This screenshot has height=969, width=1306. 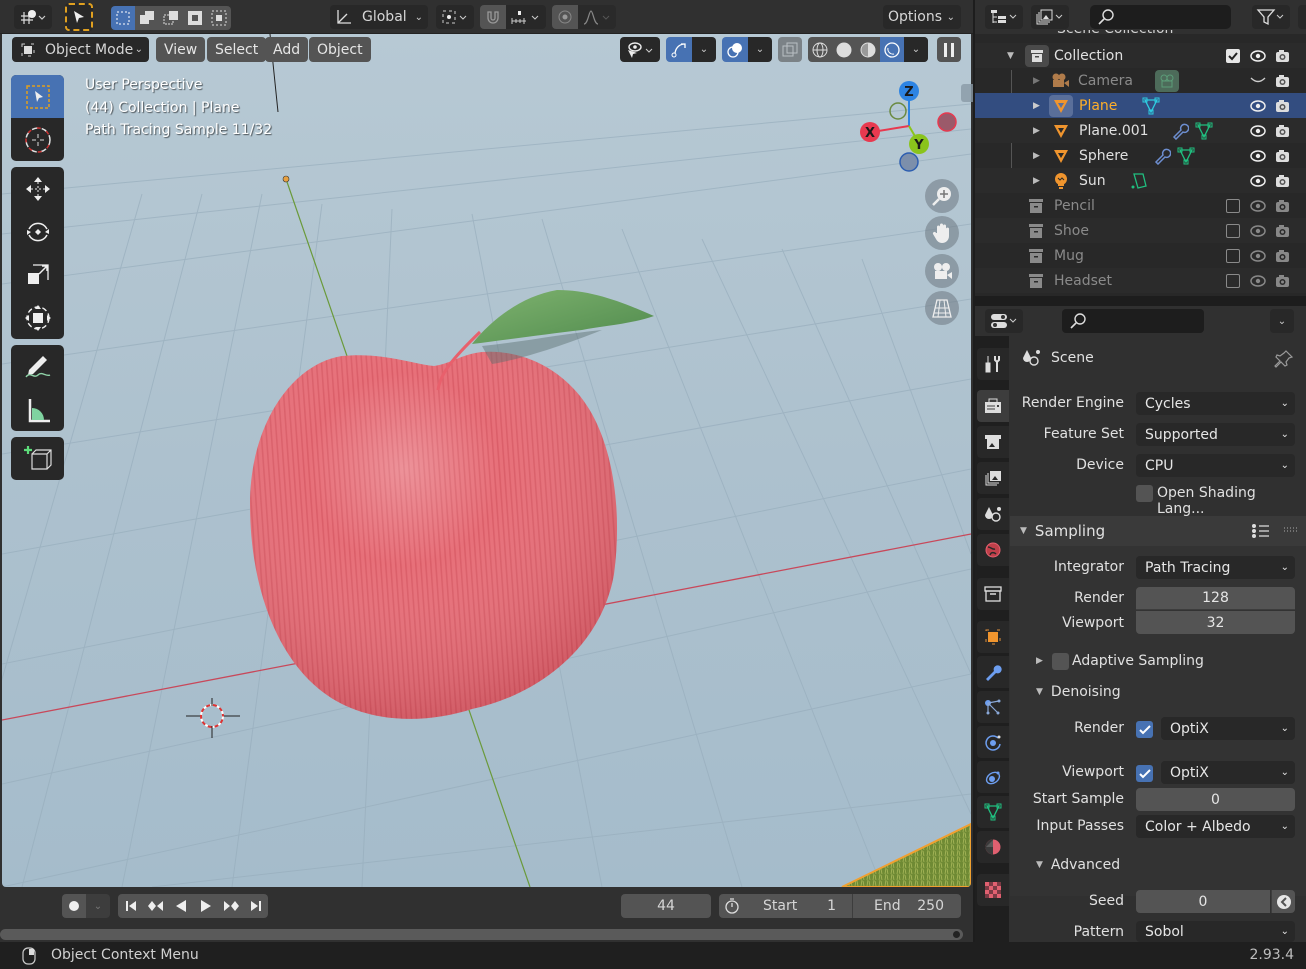 I want to click on display-mode-dropdown, so click(x=1050, y=17).